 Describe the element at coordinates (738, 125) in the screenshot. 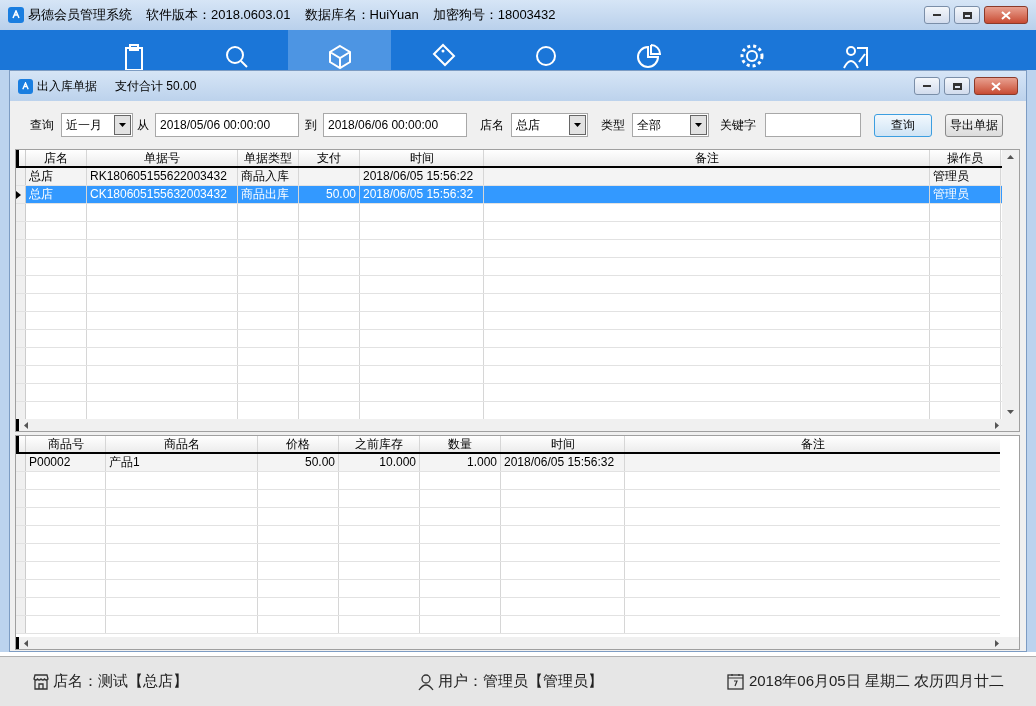

I see `filter-label: 关键字` at that location.